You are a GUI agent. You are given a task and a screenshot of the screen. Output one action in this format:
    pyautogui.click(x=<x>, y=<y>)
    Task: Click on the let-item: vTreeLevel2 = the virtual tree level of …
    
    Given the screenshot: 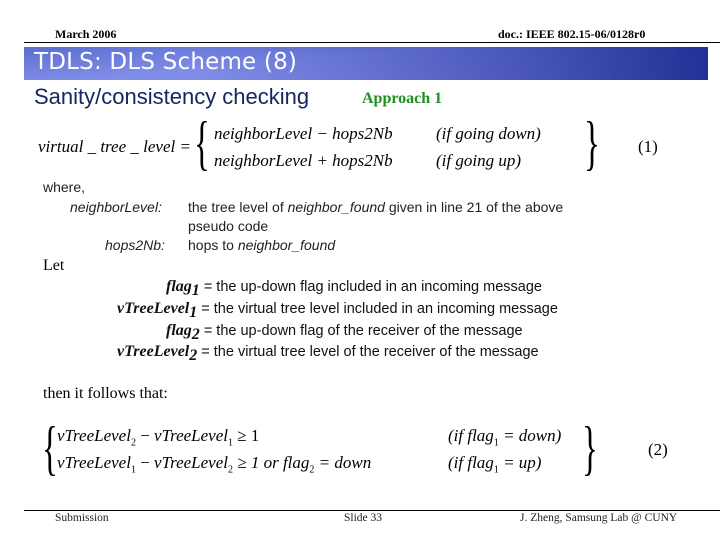 What is the action you would take?
    pyautogui.click(x=328, y=354)
    